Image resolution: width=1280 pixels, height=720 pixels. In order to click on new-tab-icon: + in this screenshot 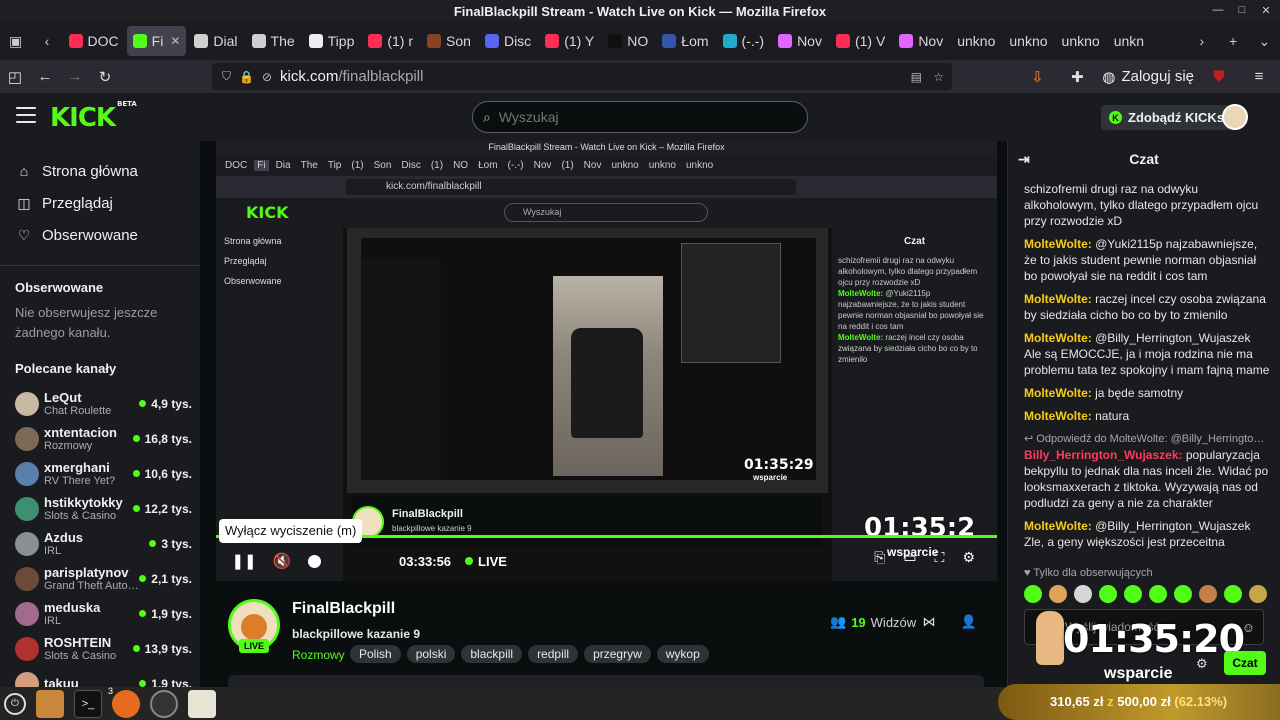, I will do `click(1232, 41)`.